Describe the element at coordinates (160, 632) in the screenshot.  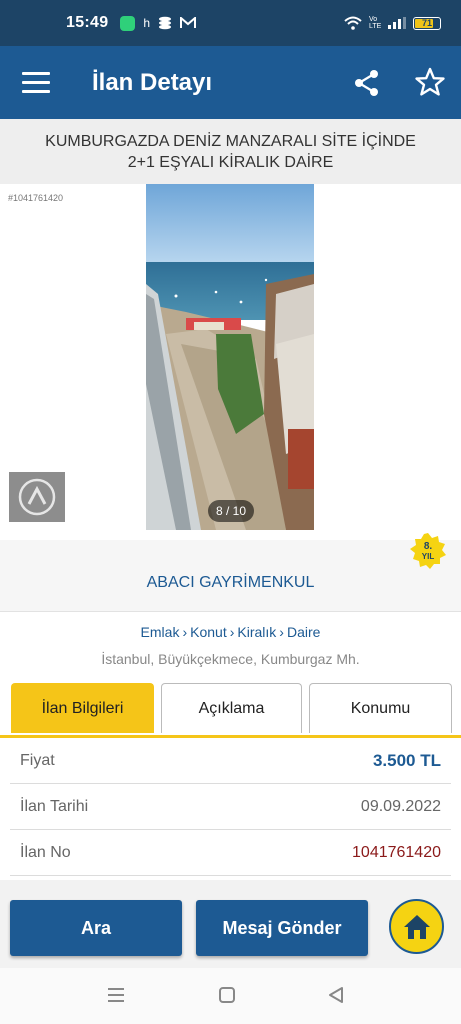
I see `breadcrumb-item-emlak: Emlak` at that location.